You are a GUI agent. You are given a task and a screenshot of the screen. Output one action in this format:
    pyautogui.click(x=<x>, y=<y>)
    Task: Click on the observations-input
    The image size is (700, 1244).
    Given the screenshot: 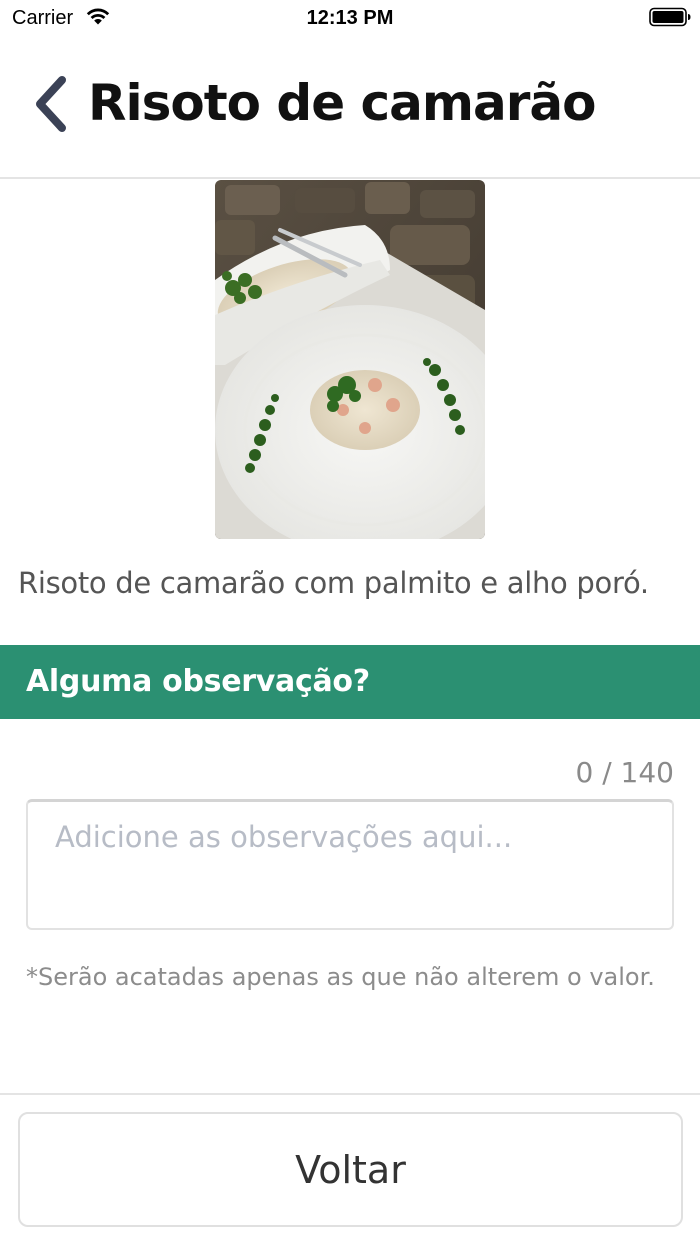 What is the action you would take?
    pyautogui.click(x=350, y=864)
    